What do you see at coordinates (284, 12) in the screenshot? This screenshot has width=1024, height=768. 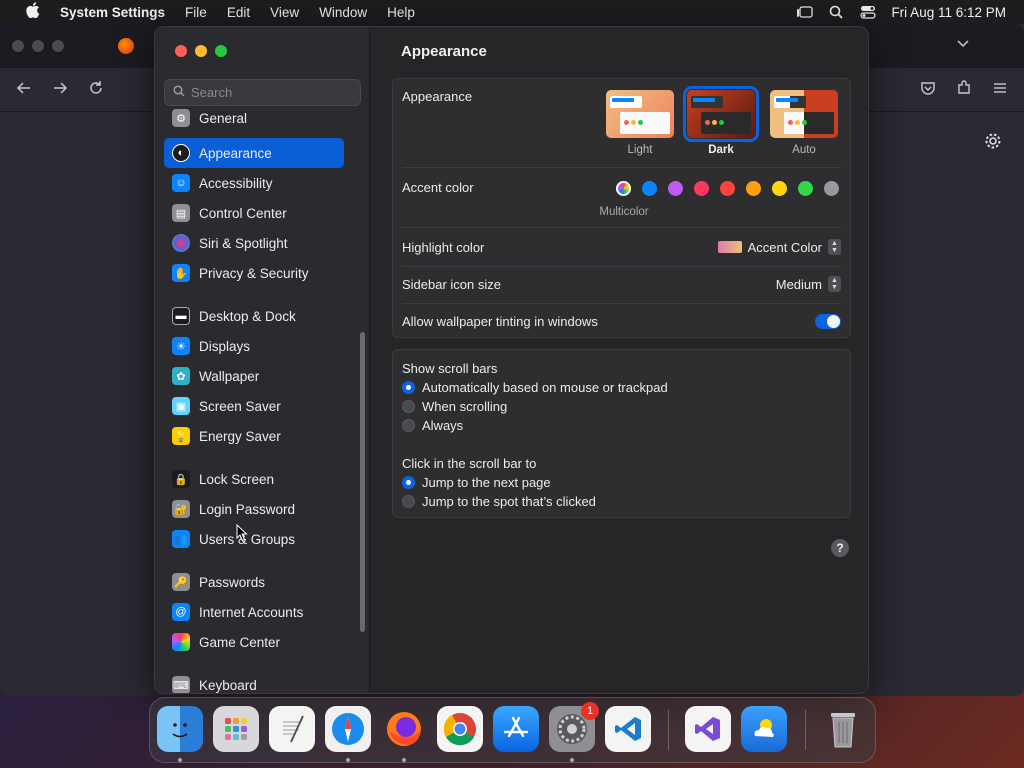 I see `view-menu: View` at bounding box center [284, 12].